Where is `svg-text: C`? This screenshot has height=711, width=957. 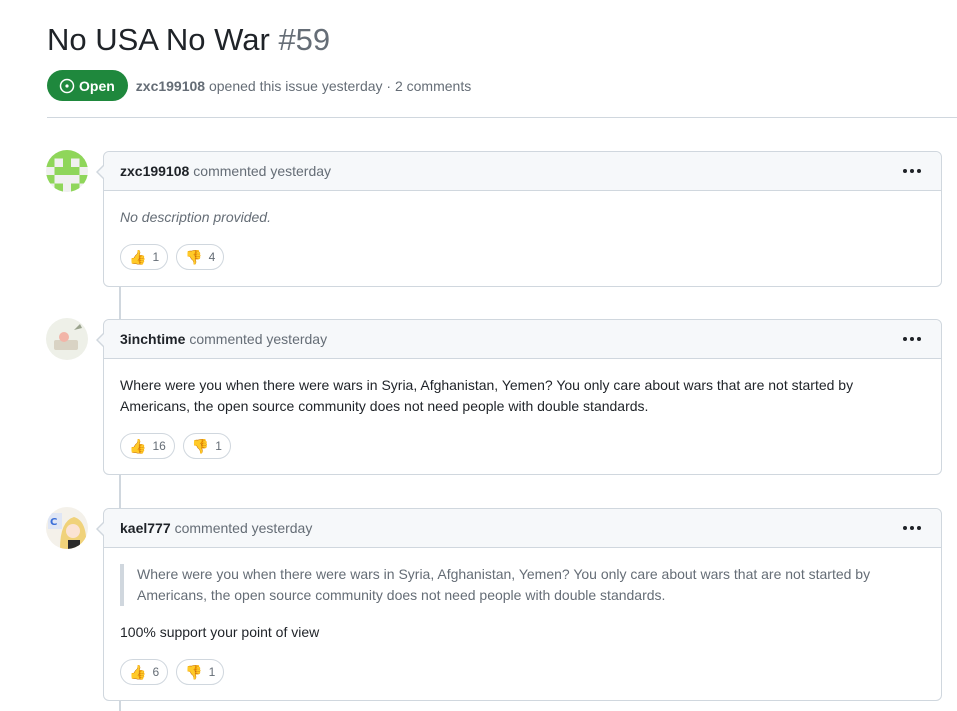
svg-text: C is located at coordinates (53, 522).